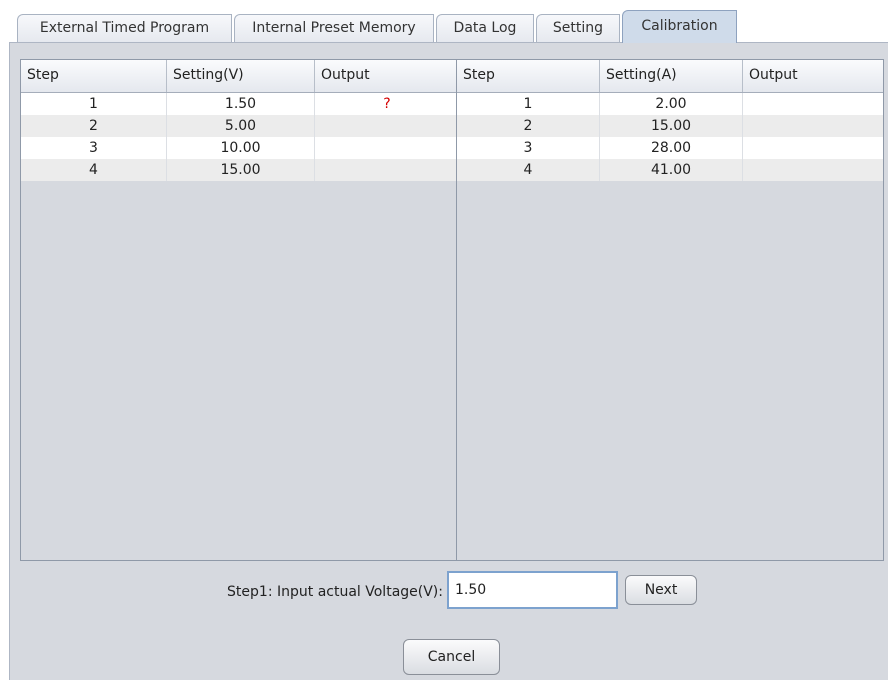  I want to click on setting-cell: 28.00, so click(671, 148).